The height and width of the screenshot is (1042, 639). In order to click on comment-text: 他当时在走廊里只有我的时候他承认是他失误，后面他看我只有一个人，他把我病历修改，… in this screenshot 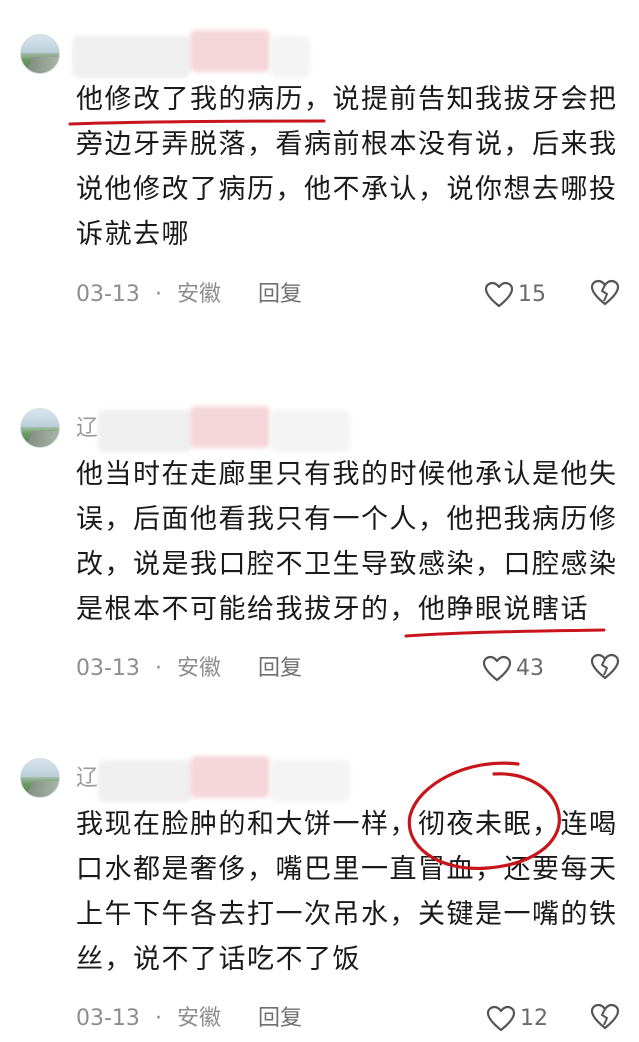, I will do `click(347, 542)`.